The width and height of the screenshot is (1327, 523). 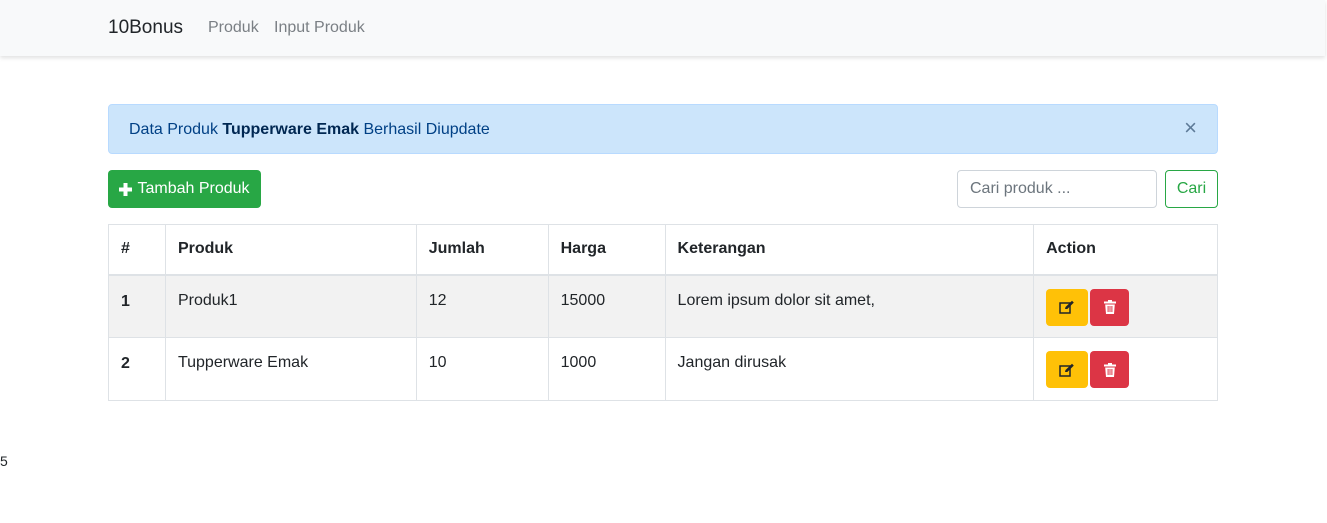 I want to click on brand-link: 10Bonus, so click(x=145, y=28).